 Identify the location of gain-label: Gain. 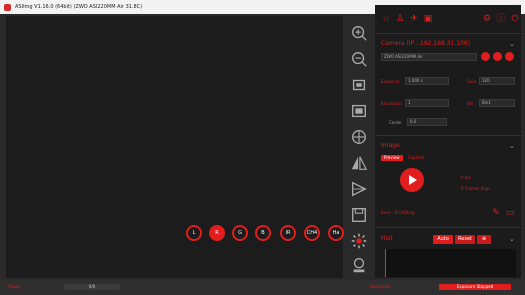
(472, 81).